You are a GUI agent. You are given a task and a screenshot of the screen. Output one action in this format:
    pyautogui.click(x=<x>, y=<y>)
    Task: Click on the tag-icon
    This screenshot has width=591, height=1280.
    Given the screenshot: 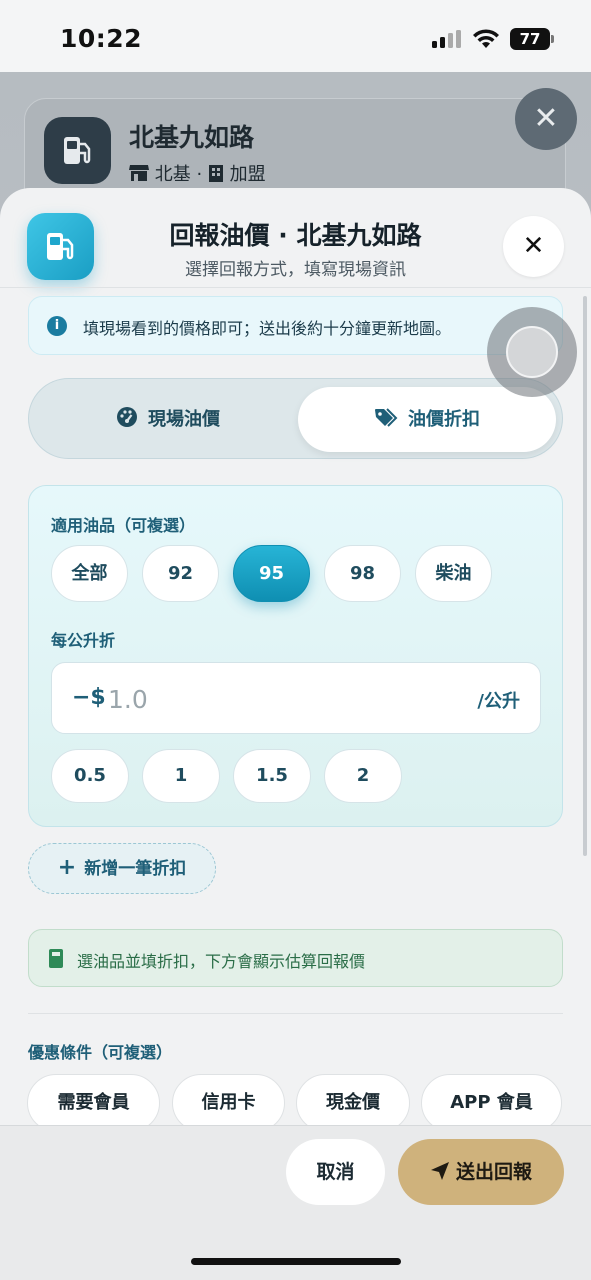 What is the action you would take?
    pyautogui.click(x=391, y=419)
    